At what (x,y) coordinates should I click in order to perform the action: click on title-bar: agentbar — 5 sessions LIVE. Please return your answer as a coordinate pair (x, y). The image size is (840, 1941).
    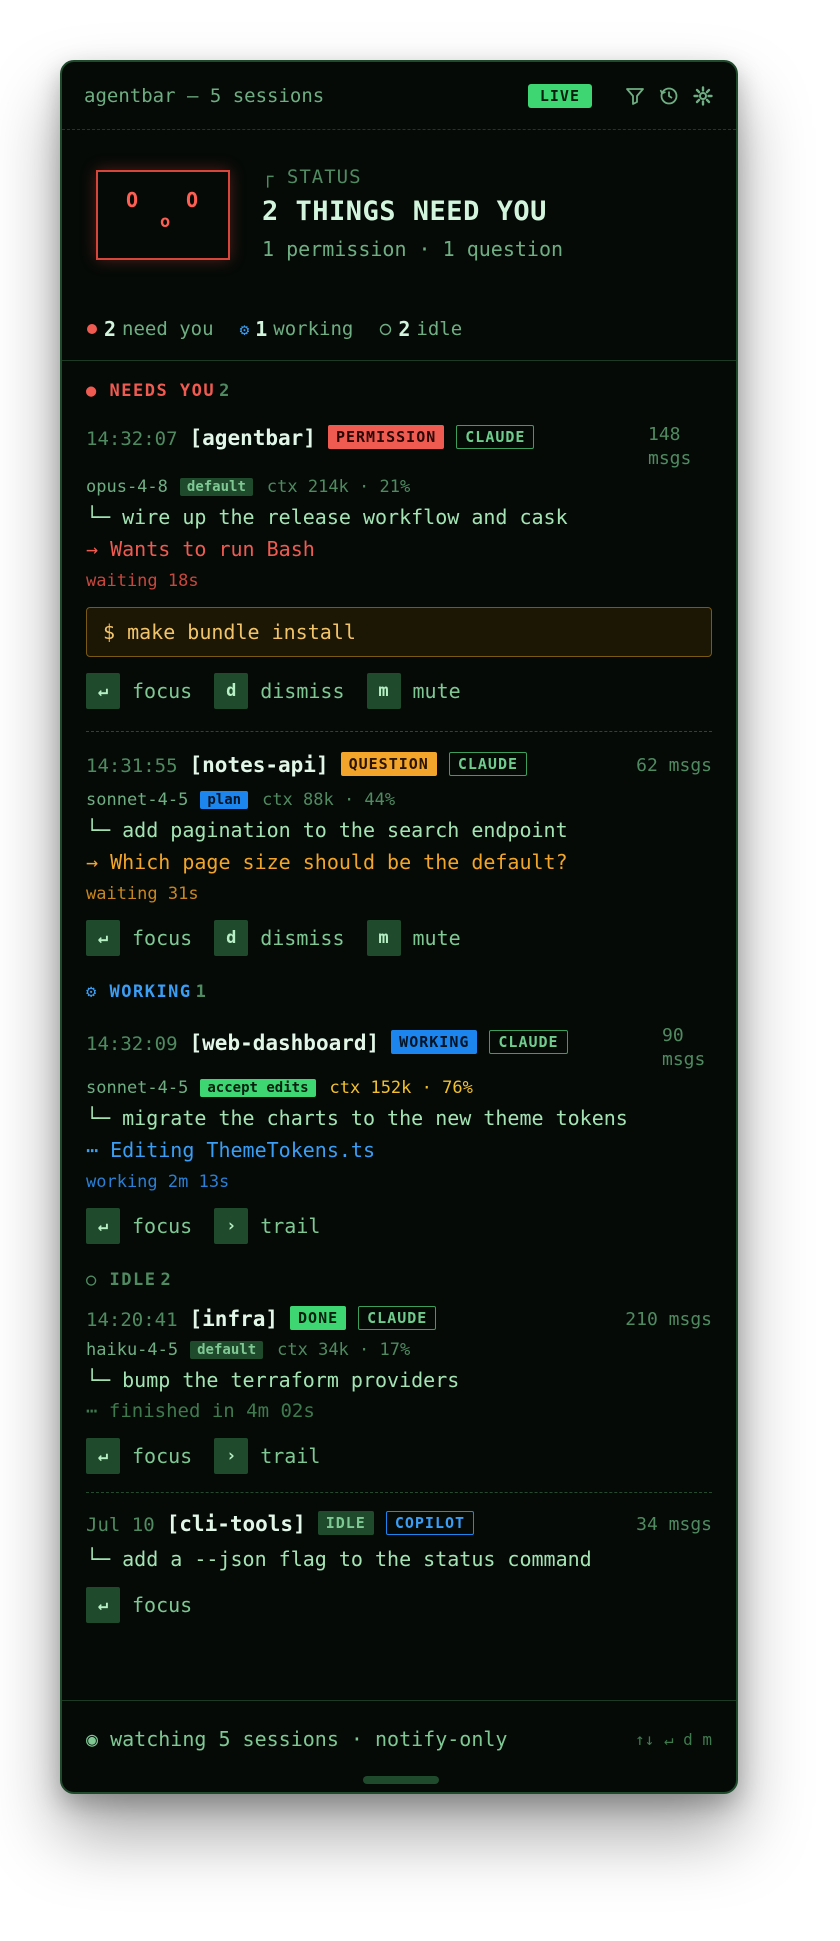
    Looking at the image, I should click on (399, 96).